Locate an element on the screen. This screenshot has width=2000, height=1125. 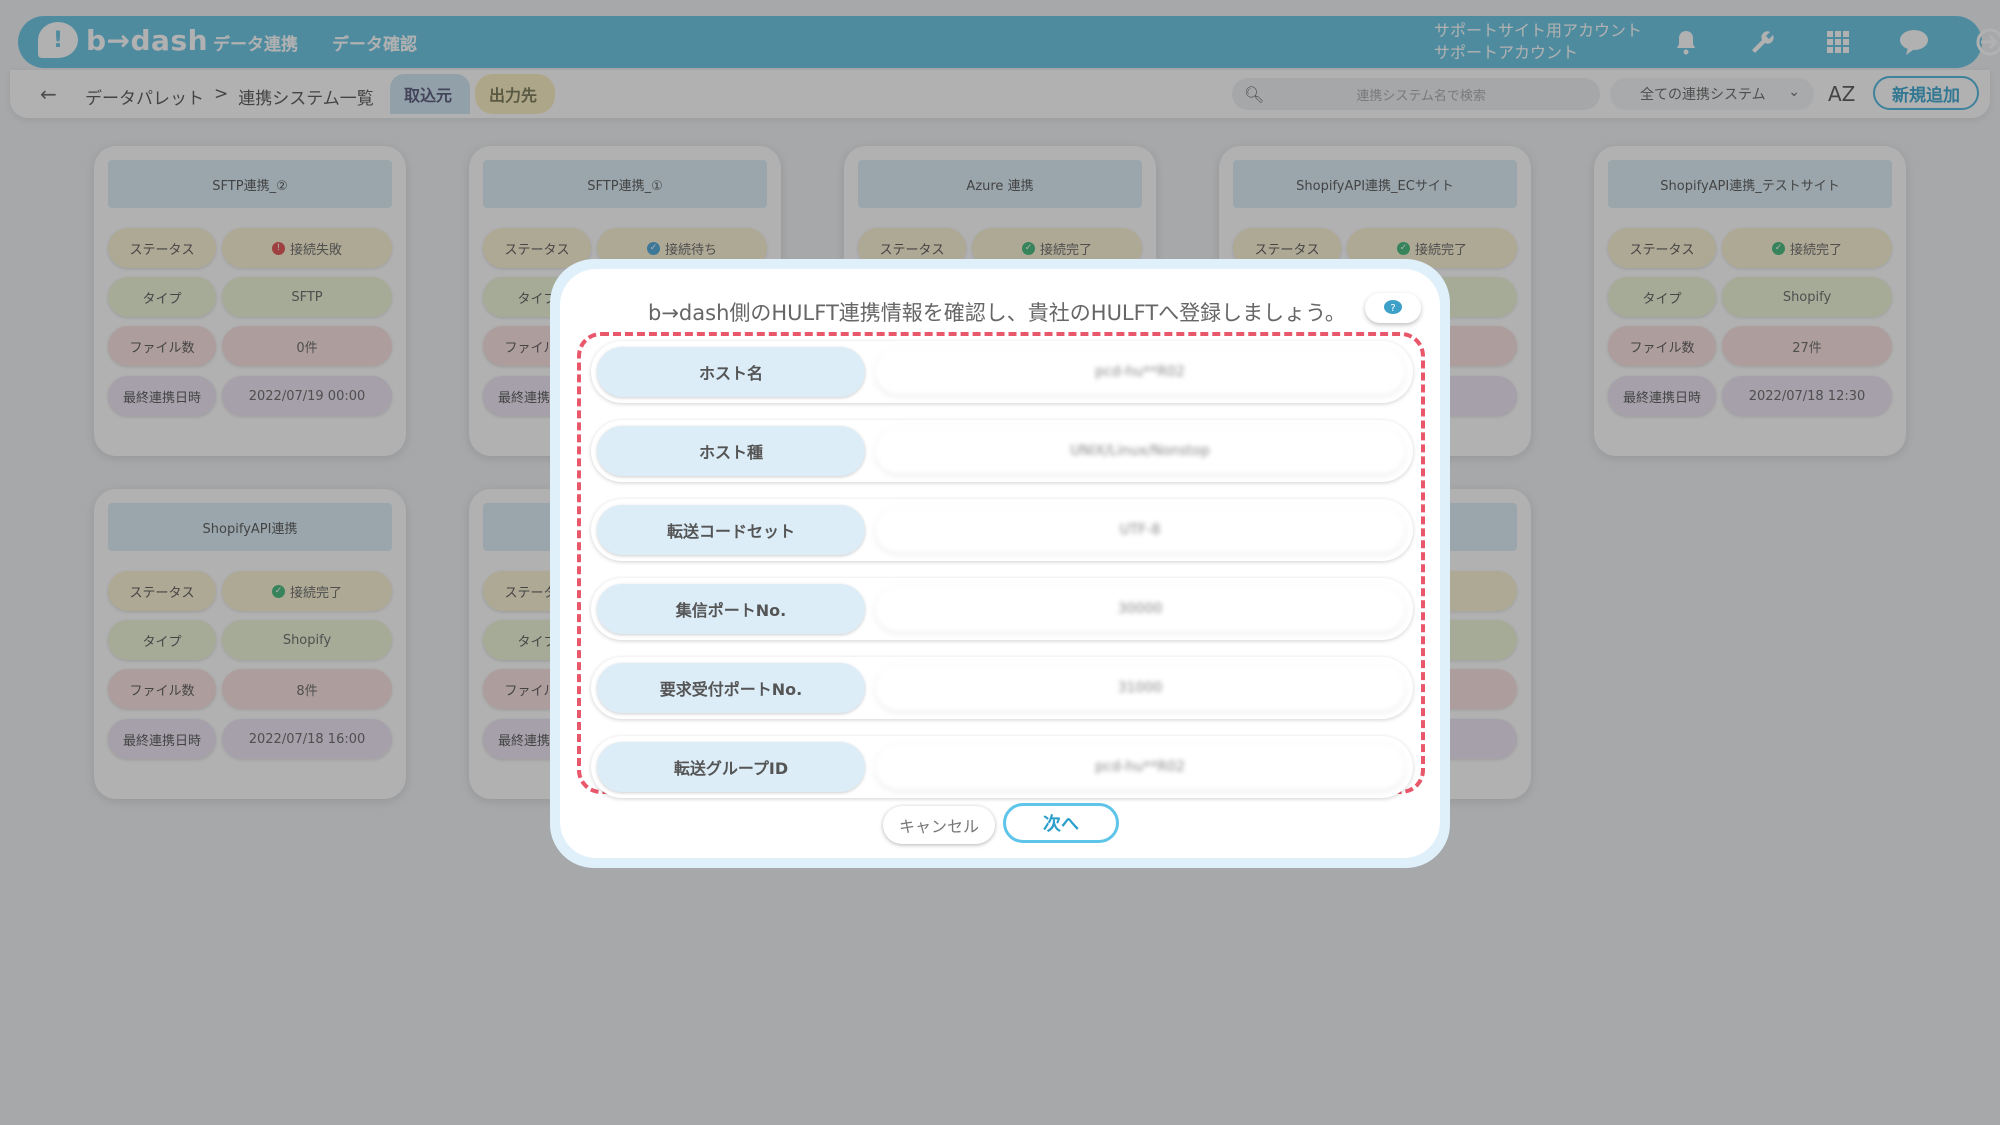
info-row: 集信ポートNo. 30000 is located at coordinates (1002, 609).